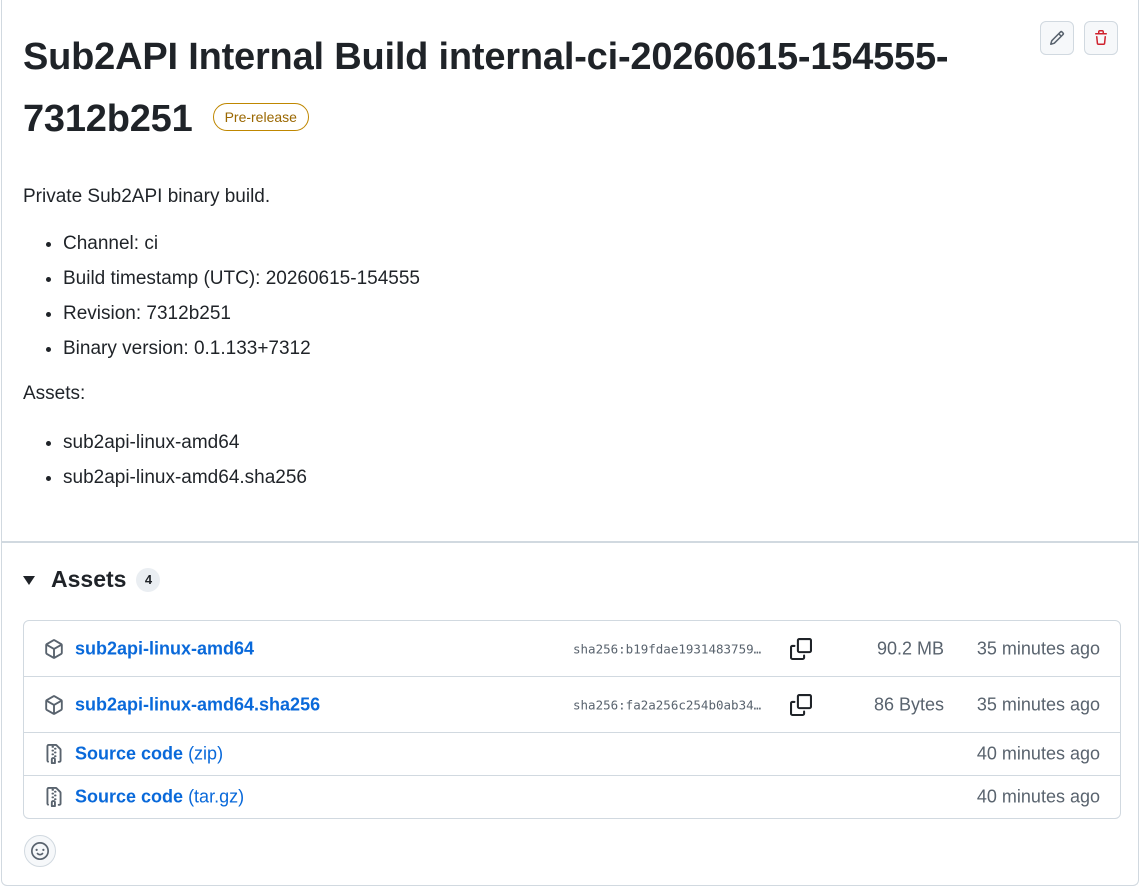  Describe the element at coordinates (206, 753) in the screenshot. I see `asset-format: (zip)` at that location.